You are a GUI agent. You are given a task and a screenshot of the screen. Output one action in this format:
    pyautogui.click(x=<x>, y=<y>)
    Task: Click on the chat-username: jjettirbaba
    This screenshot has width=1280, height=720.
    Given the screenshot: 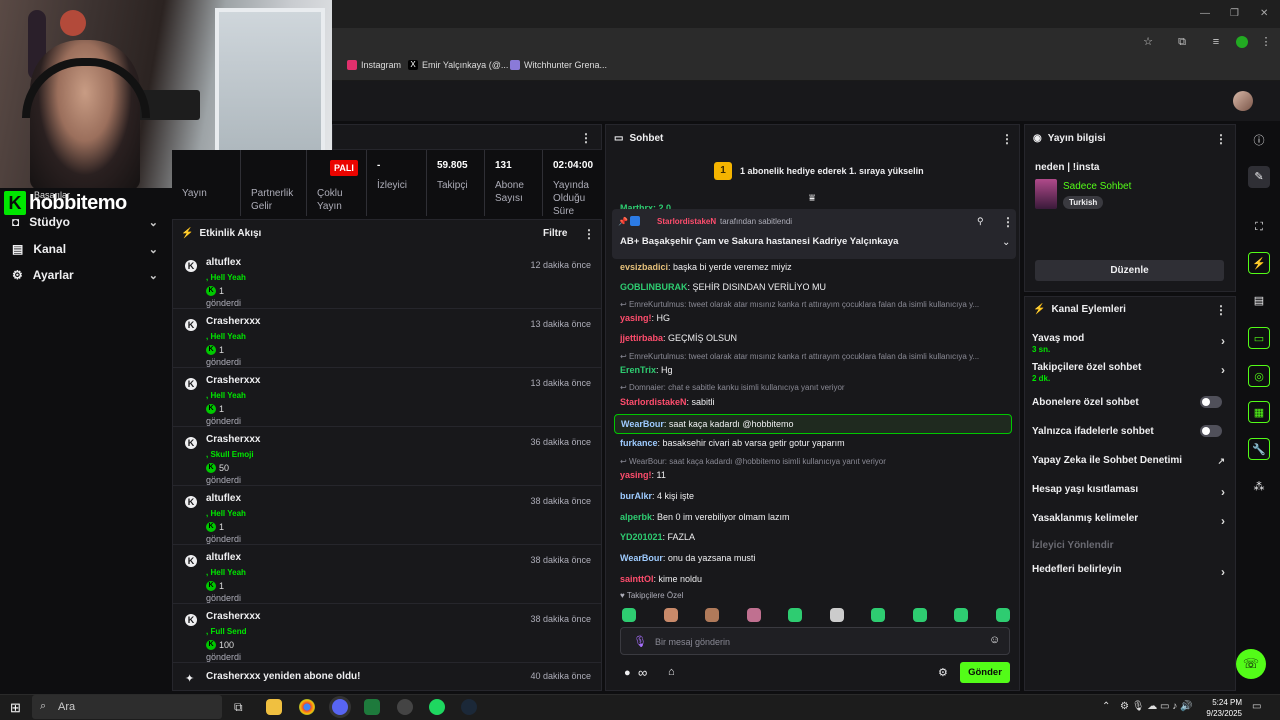 What is the action you would take?
    pyautogui.click(x=641, y=338)
    